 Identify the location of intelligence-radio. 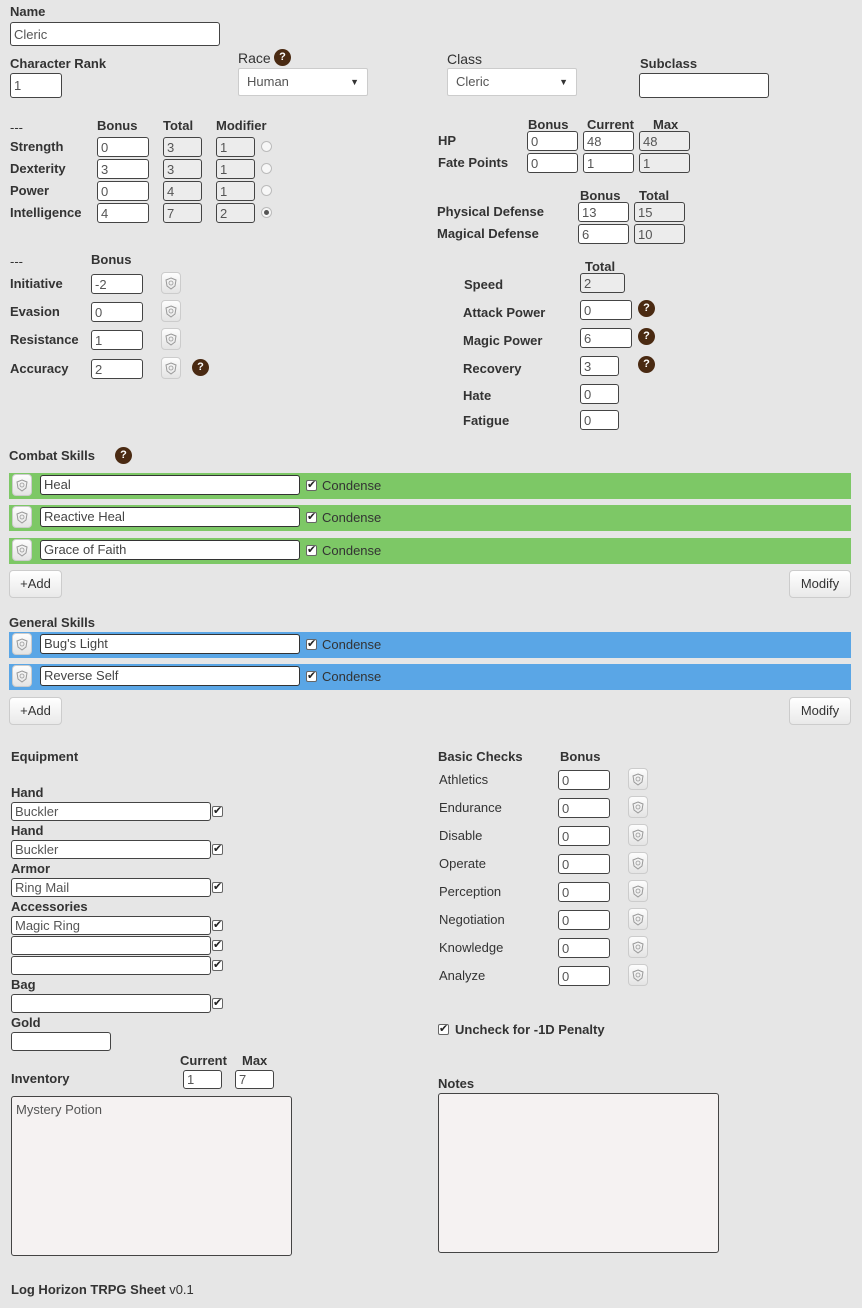
(266, 212).